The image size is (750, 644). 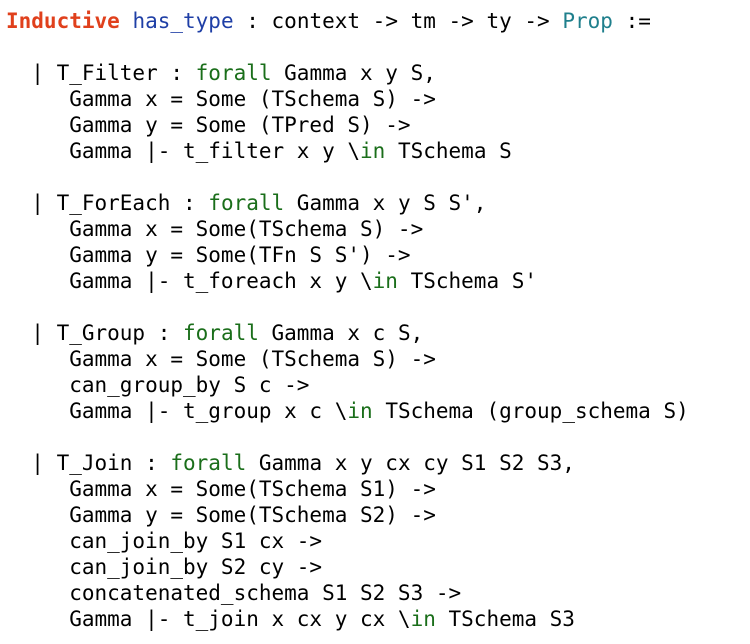 What do you see at coordinates (398, 21) in the screenshot?
I see `code-text: : context -> tm -> ty ->` at bounding box center [398, 21].